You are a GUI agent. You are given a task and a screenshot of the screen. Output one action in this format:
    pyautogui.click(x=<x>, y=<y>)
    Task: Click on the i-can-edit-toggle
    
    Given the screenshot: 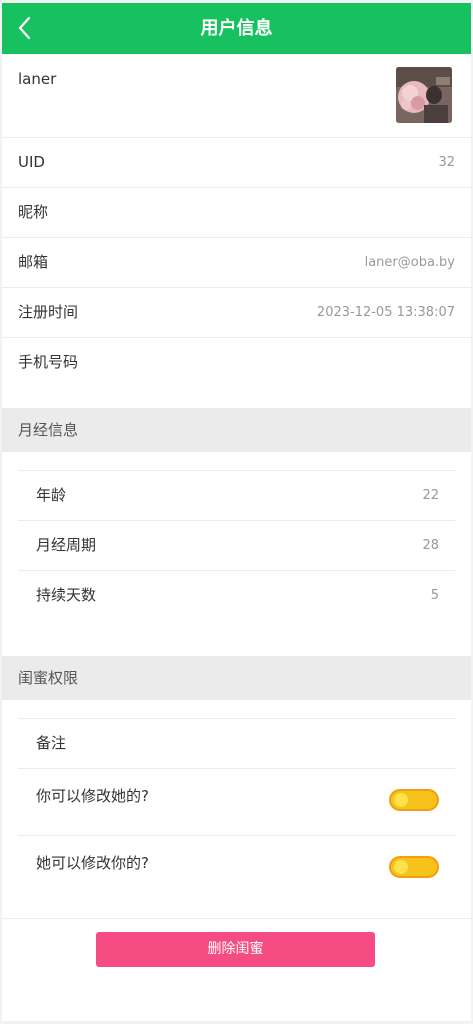 What is the action you would take?
    pyautogui.click(x=414, y=800)
    